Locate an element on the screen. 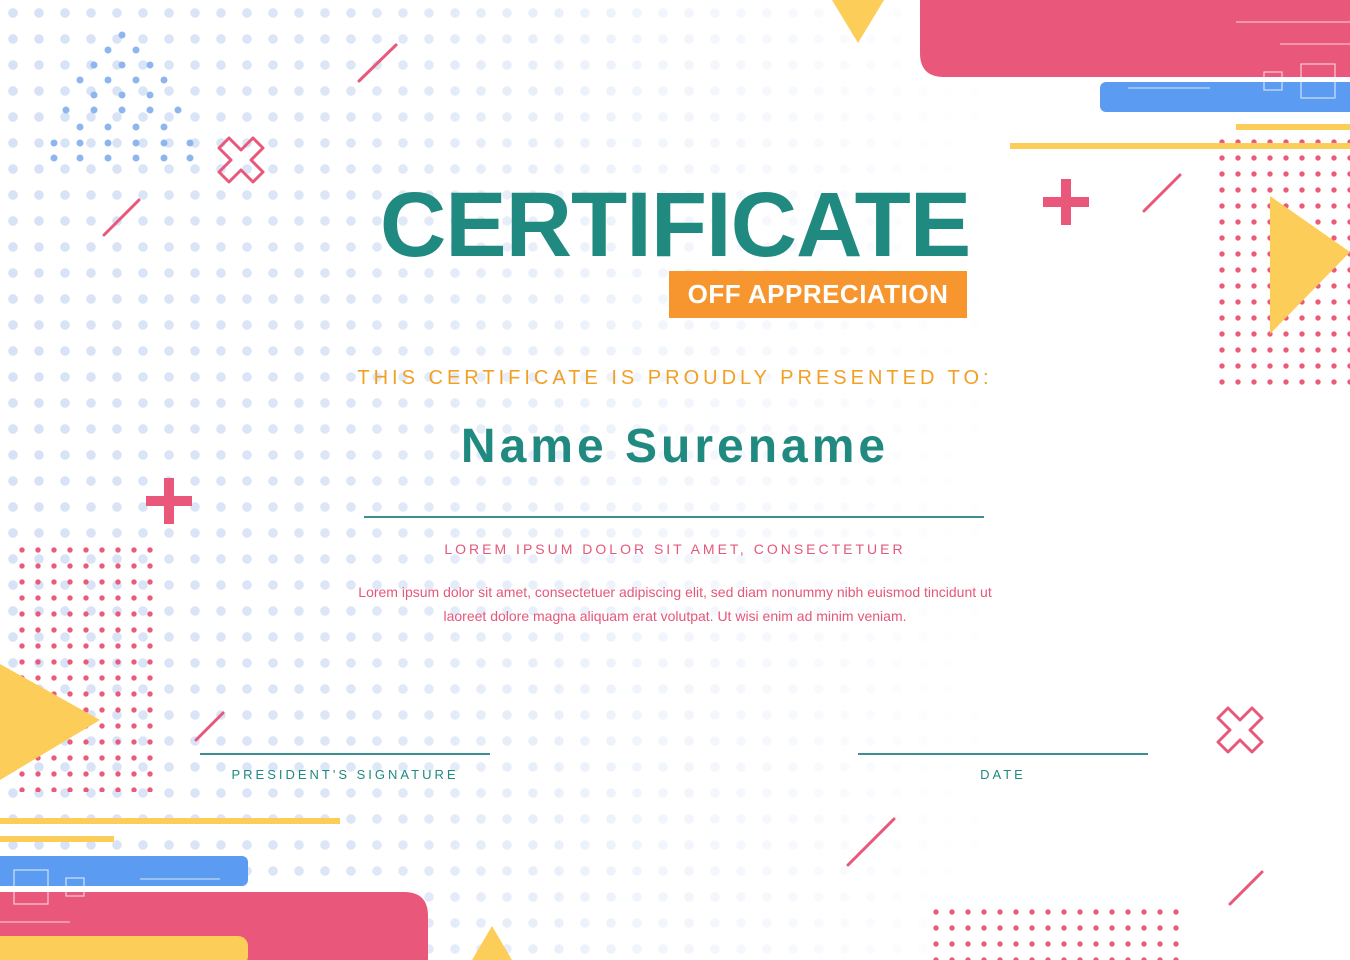 The width and height of the screenshot is (1350, 960). signature-line is located at coordinates (345, 754).